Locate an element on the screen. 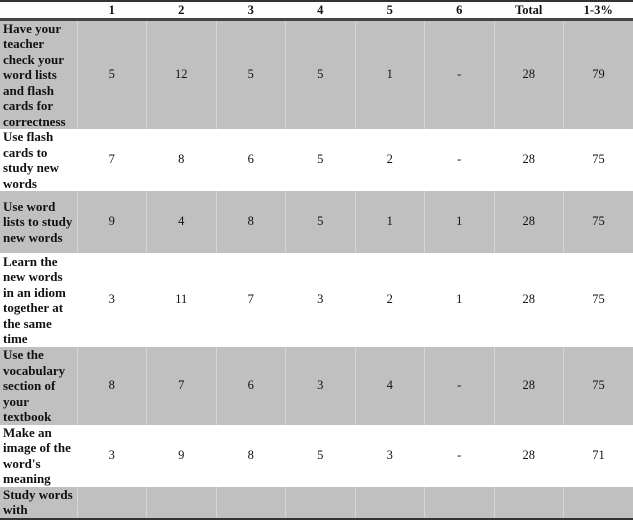 The height and width of the screenshot is (520, 633). header-corner is located at coordinates (38, 10).